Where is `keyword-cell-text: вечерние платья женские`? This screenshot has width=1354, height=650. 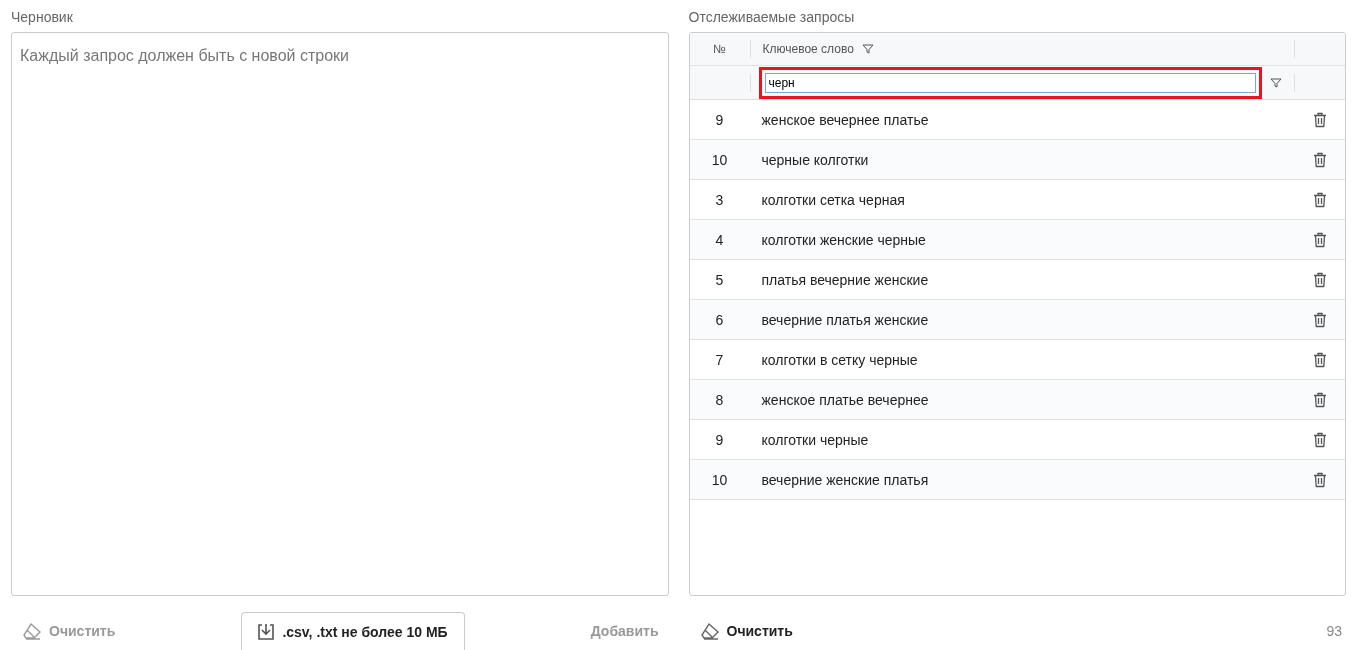
keyword-cell-text: вечерние платья женские is located at coordinates (845, 319).